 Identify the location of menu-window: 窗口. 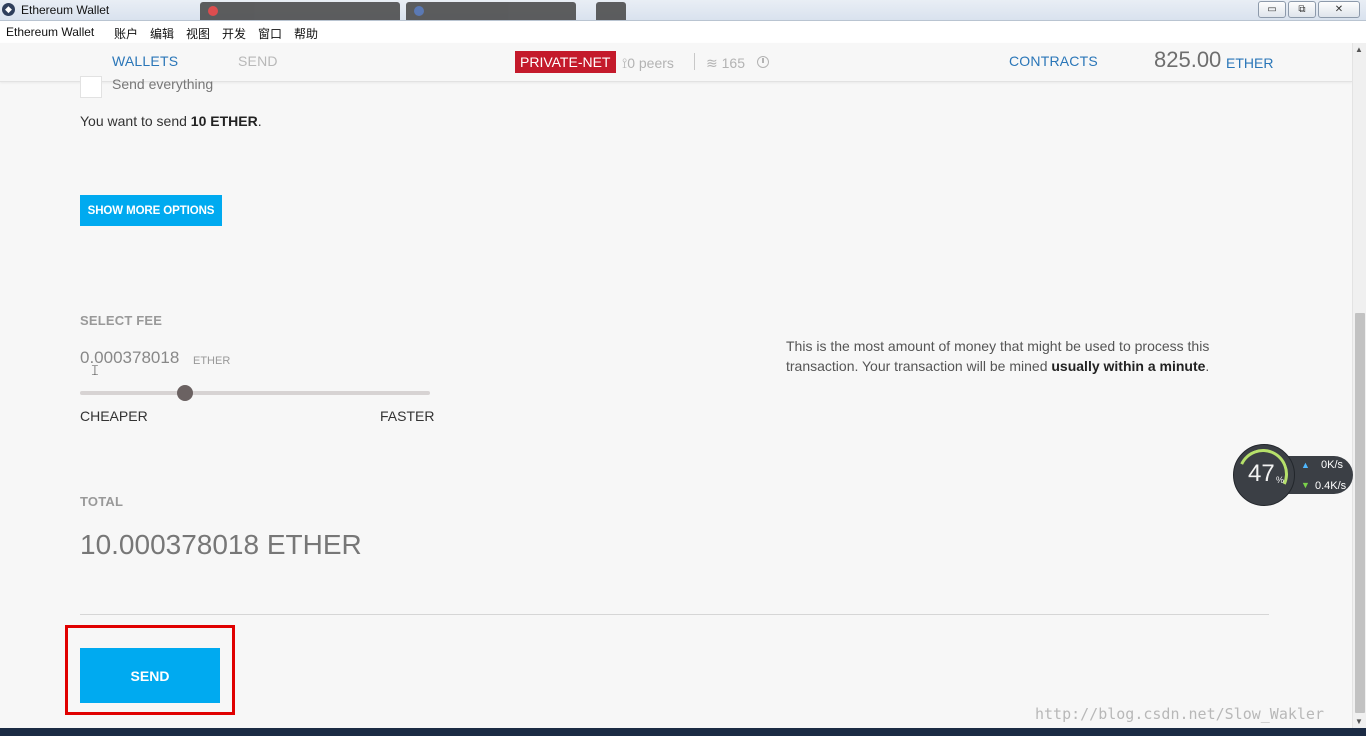
(270, 33).